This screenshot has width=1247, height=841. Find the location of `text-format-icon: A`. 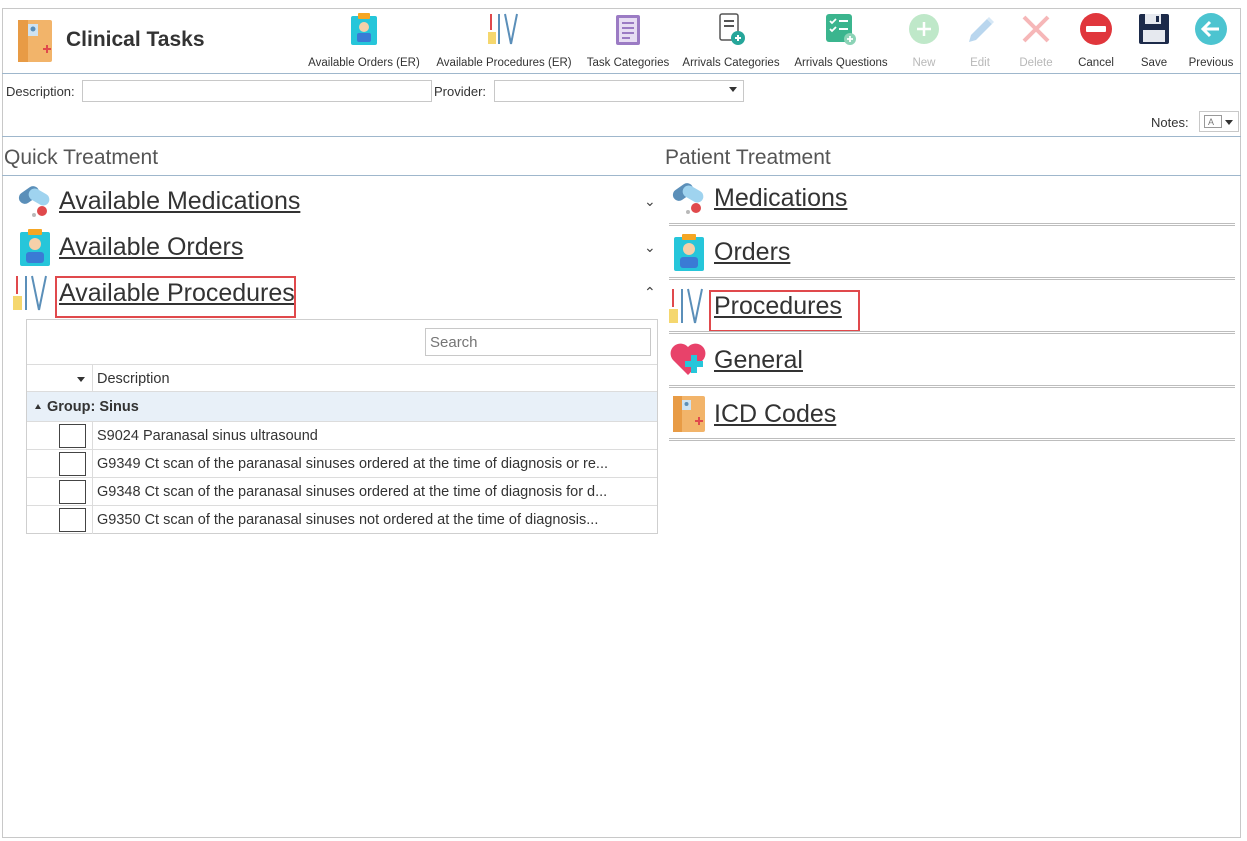

text-format-icon: A is located at coordinates (1213, 121).